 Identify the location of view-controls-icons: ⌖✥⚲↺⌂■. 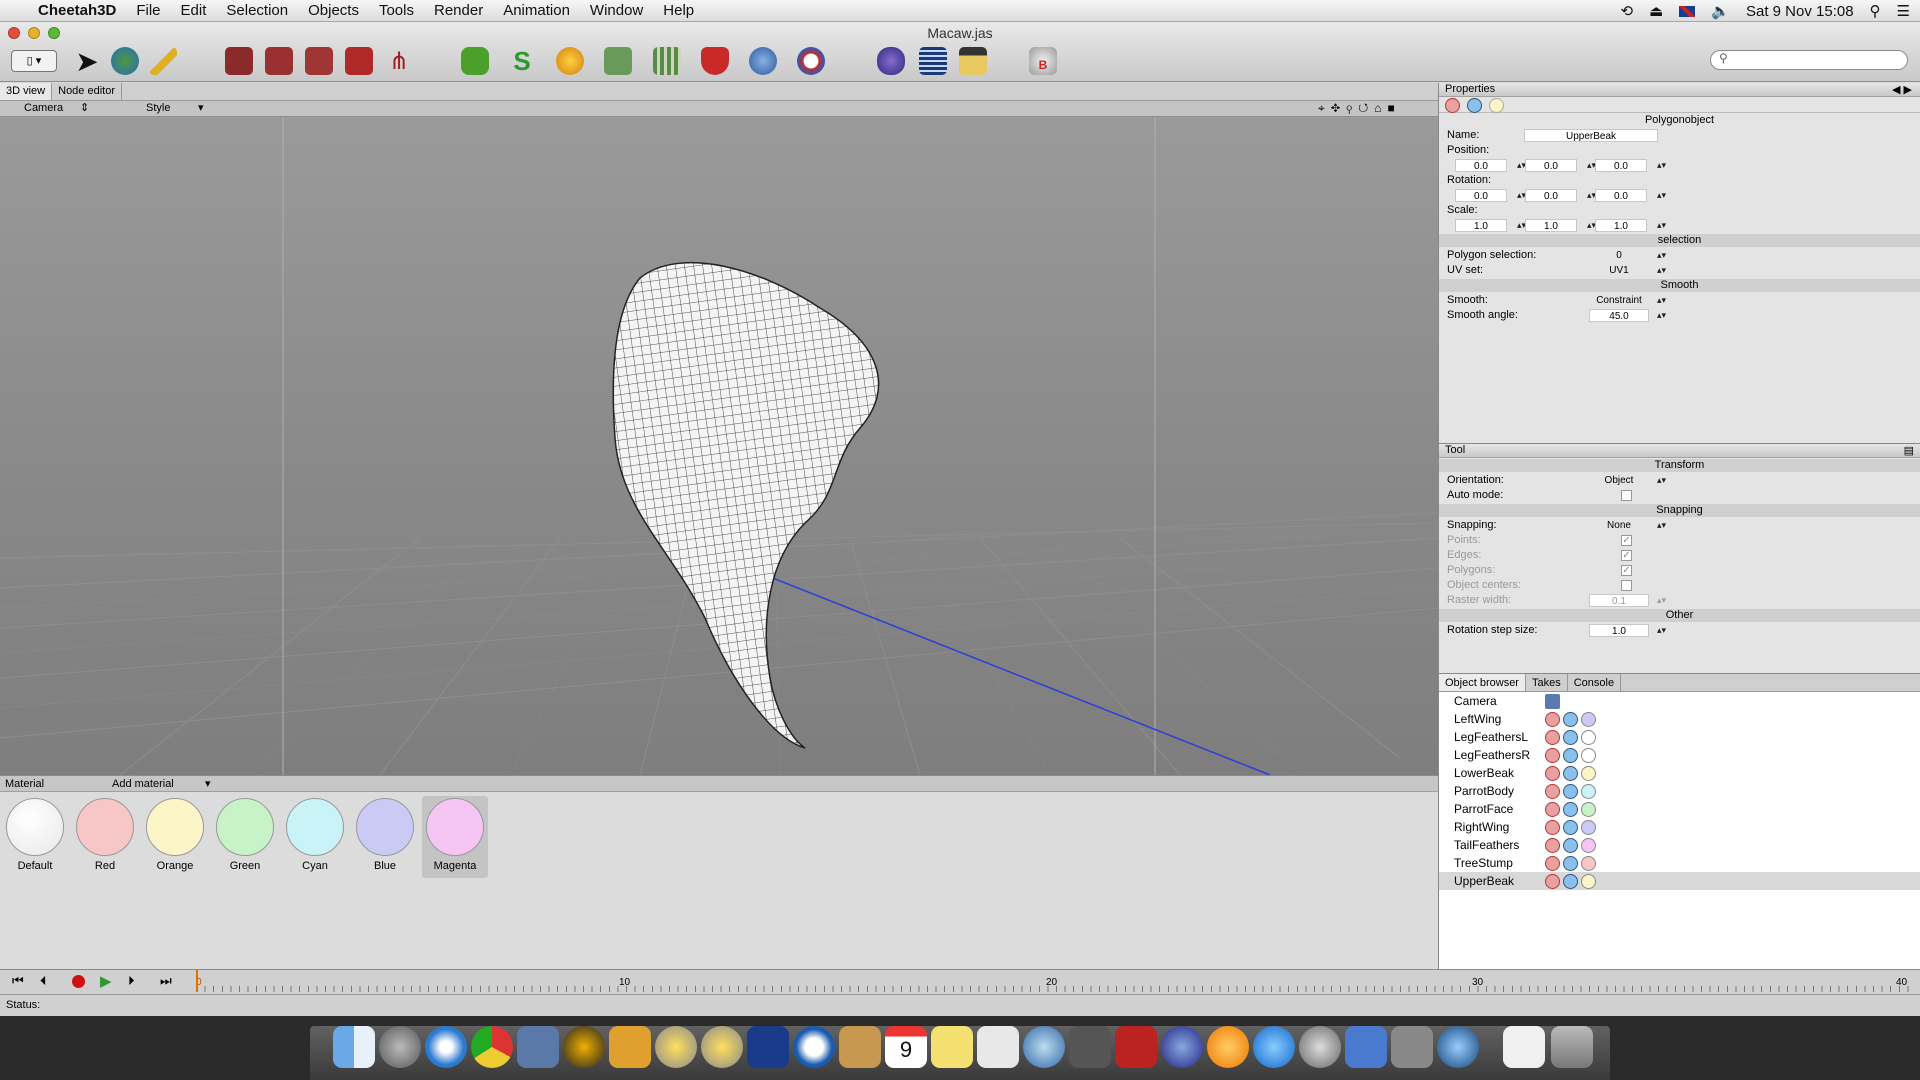
(1359, 108).